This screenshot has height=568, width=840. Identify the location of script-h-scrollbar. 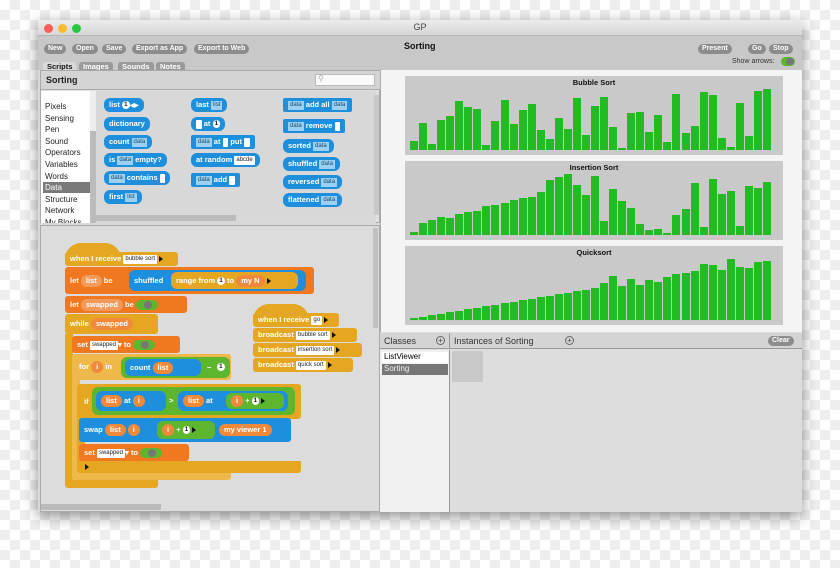
(101, 507).